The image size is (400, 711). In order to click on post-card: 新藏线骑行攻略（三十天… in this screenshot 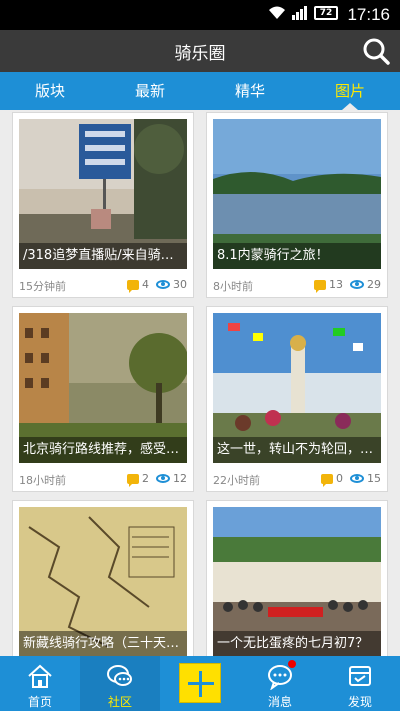, I will do `click(103, 578)`.